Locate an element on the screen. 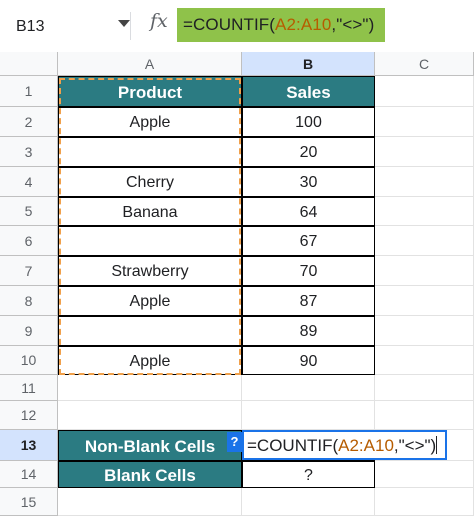  cell-a7: Strawberry is located at coordinates (150, 271).